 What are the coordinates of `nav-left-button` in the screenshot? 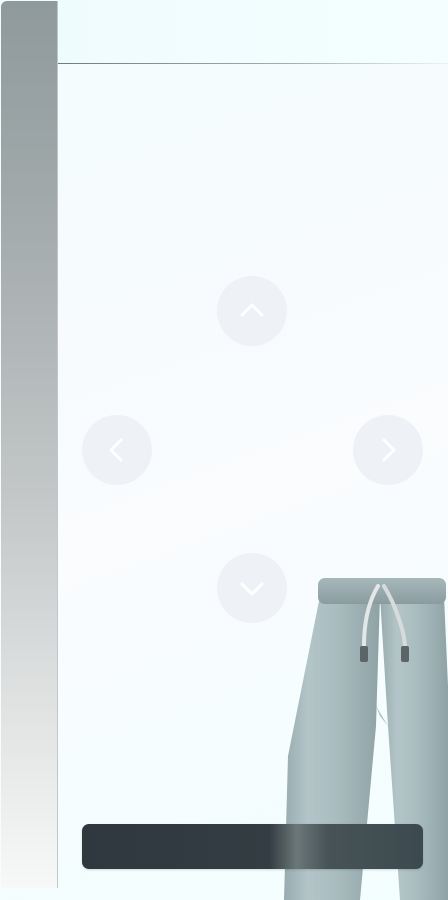 It's located at (117, 450).